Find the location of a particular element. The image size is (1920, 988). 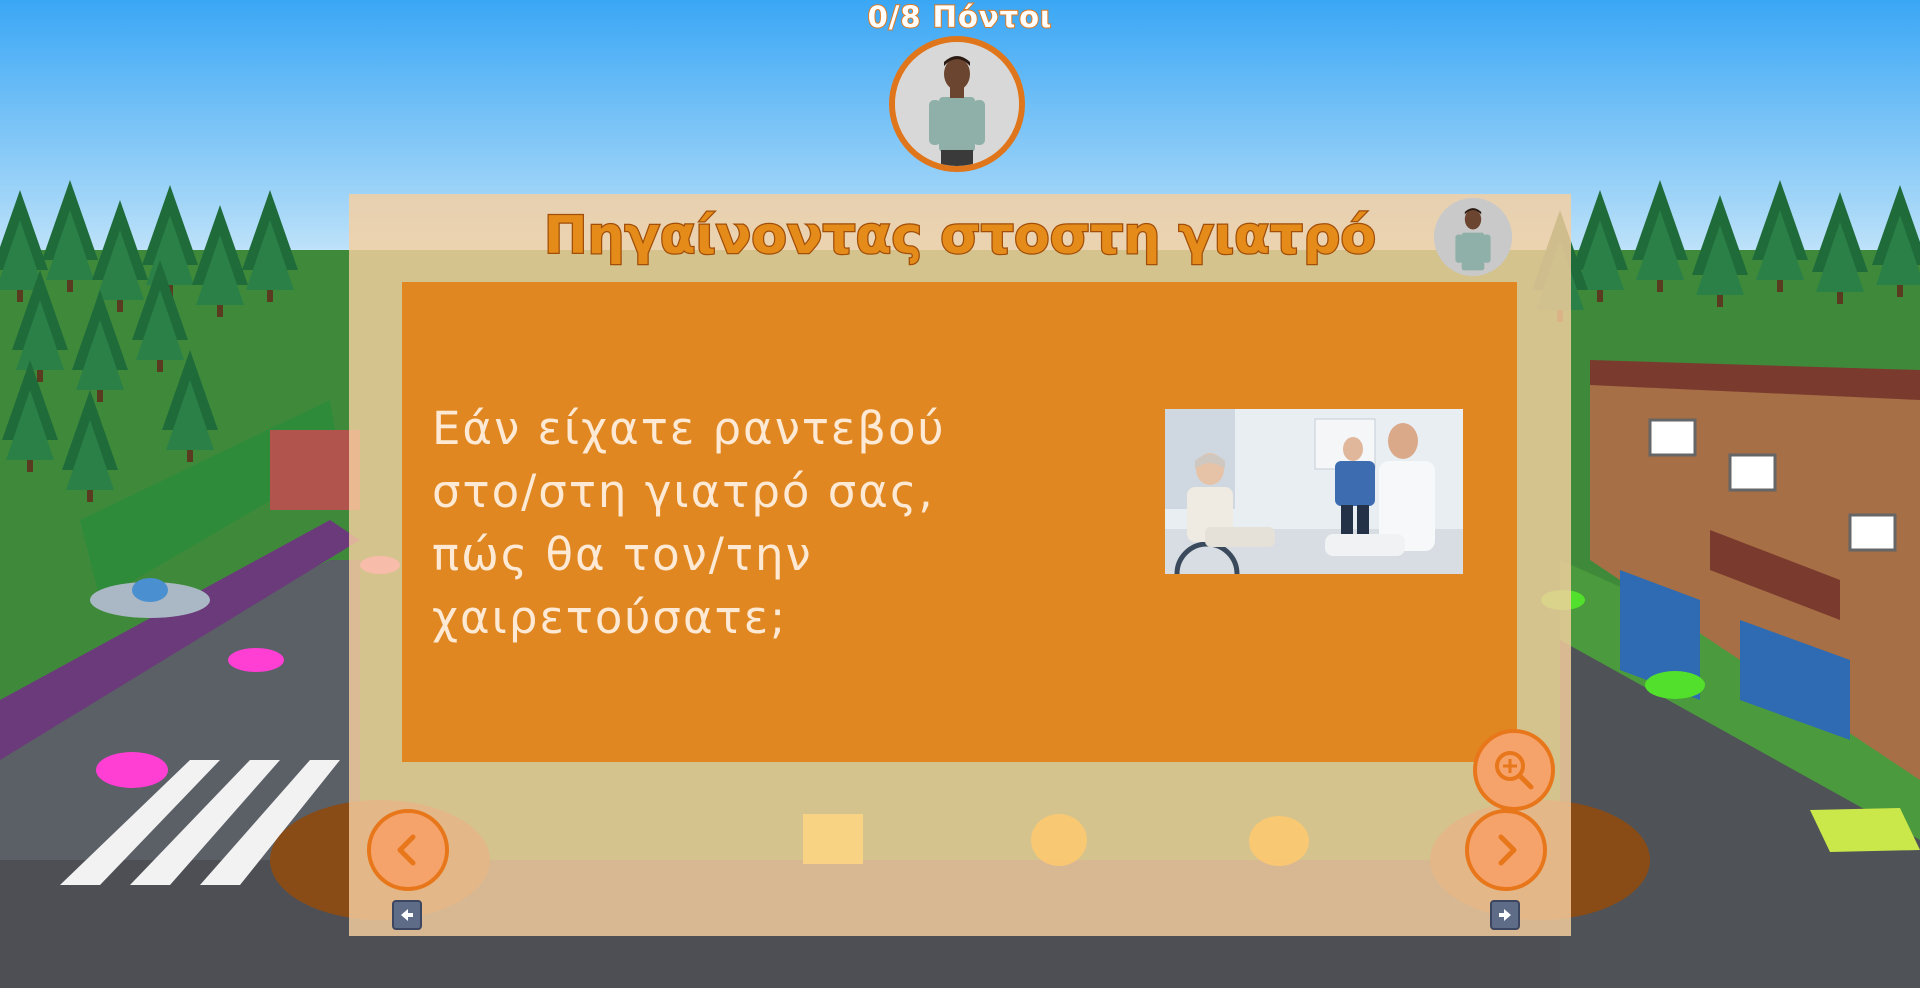

arrow-left-key-icon is located at coordinates (407, 915).